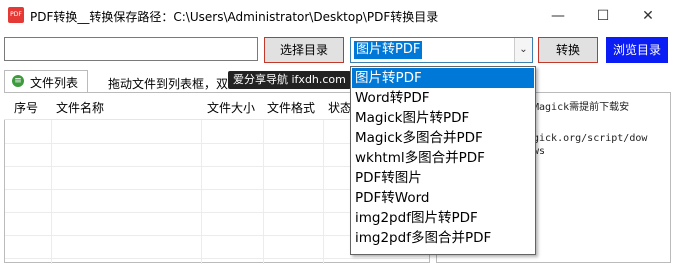 The image size is (675, 264). I want to click on watermark-text-cn: 爱分享导航, so click(260, 79).